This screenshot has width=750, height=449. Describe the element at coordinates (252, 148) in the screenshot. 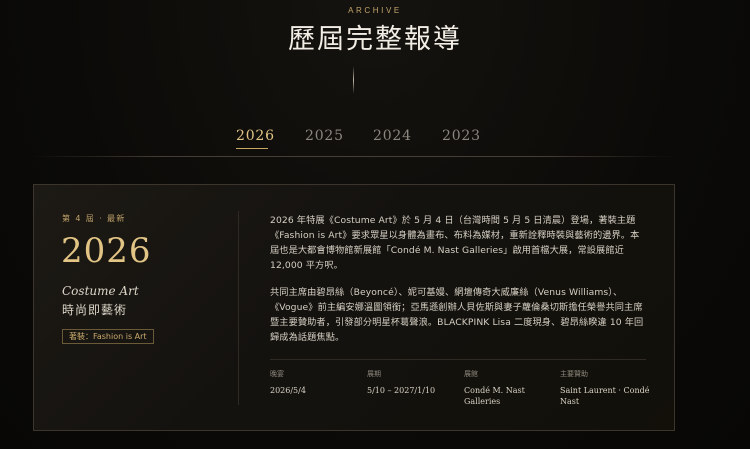

I see `active-tab-underline` at that location.